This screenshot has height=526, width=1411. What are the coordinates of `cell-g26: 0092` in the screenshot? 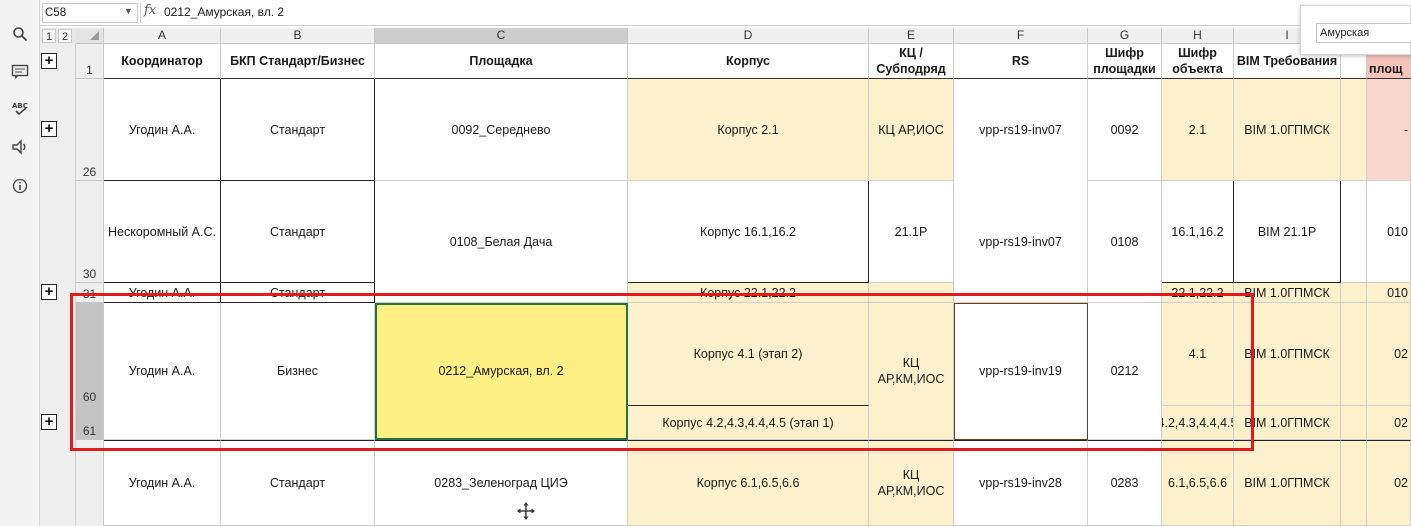 It's located at (1125, 130).